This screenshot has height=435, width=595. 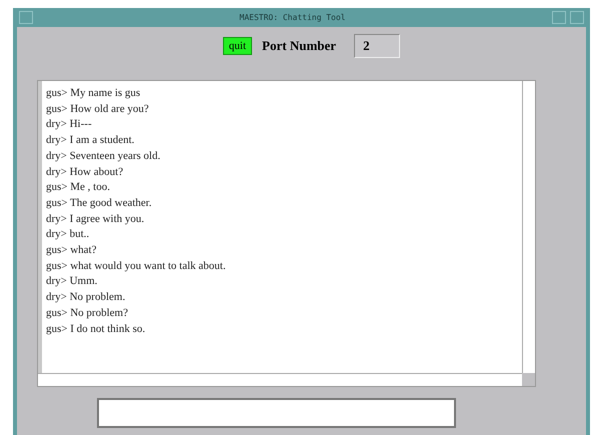 What do you see at coordinates (577, 17) in the screenshot?
I see `maximize-button` at bounding box center [577, 17].